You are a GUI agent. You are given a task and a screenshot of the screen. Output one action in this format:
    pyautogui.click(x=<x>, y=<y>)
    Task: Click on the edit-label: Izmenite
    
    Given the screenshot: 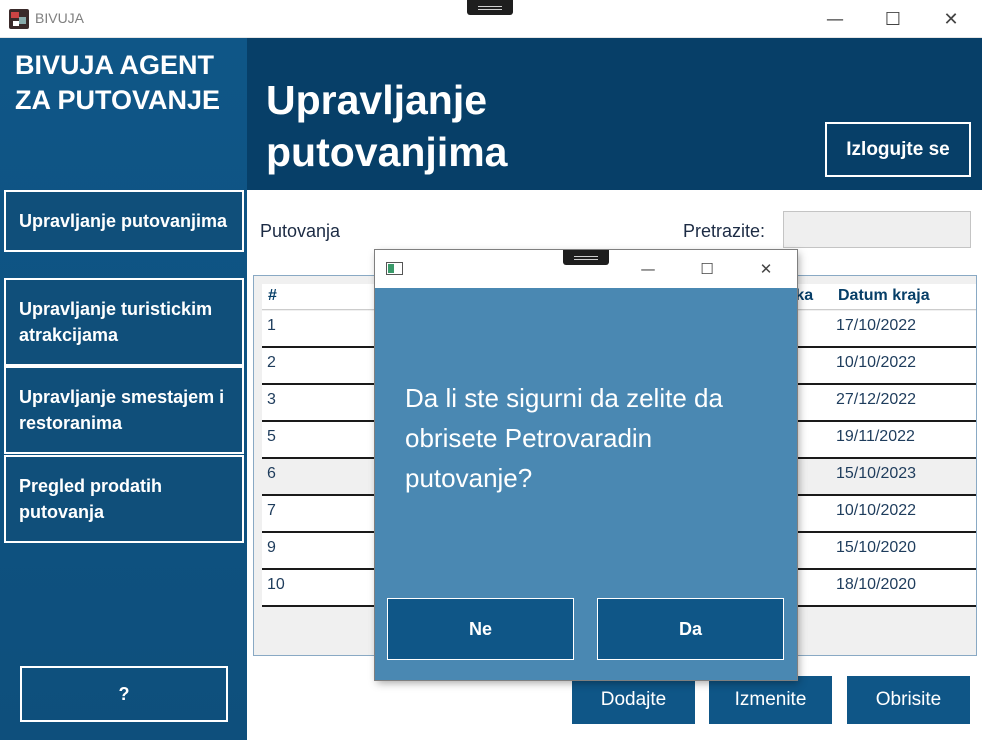 What is the action you would take?
    pyautogui.click(x=770, y=699)
    